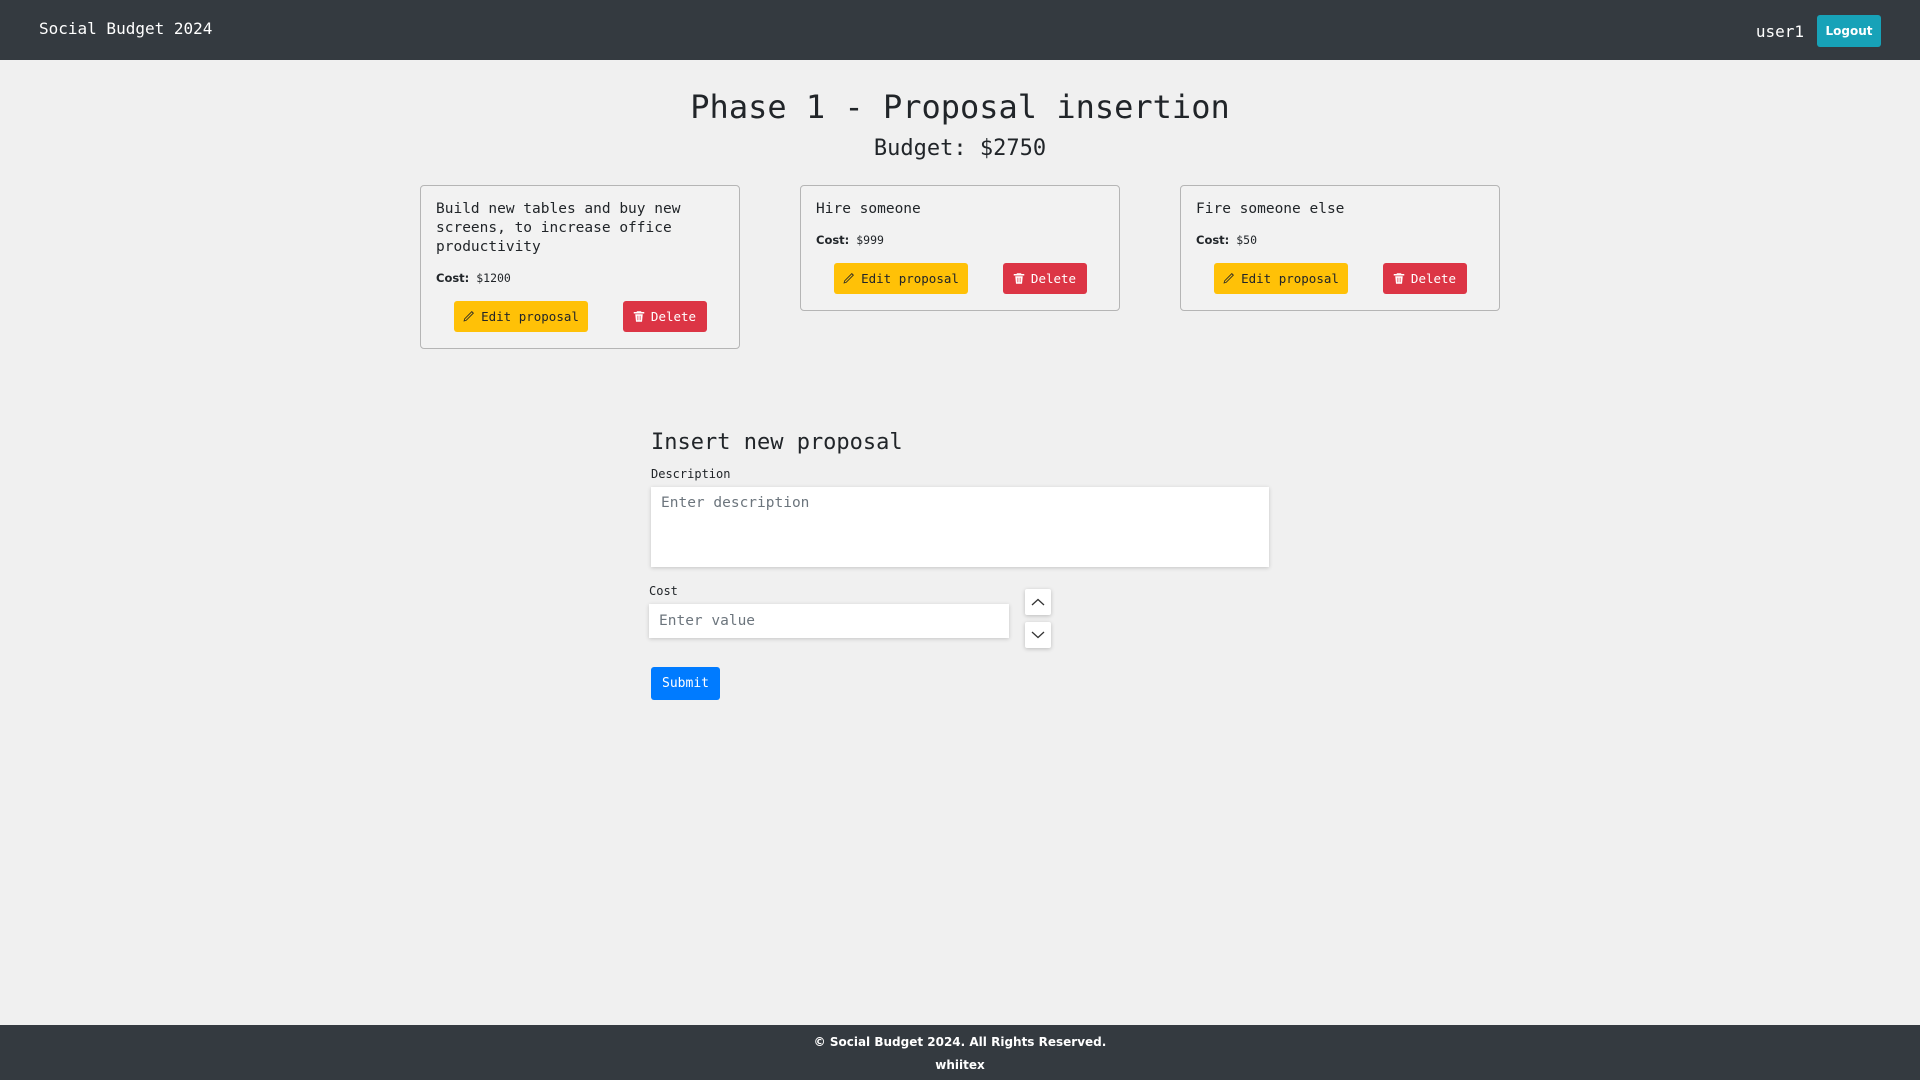 The height and width of the screenshot is (1080, 1920). I want to click on cost-input, so click(829, 621).